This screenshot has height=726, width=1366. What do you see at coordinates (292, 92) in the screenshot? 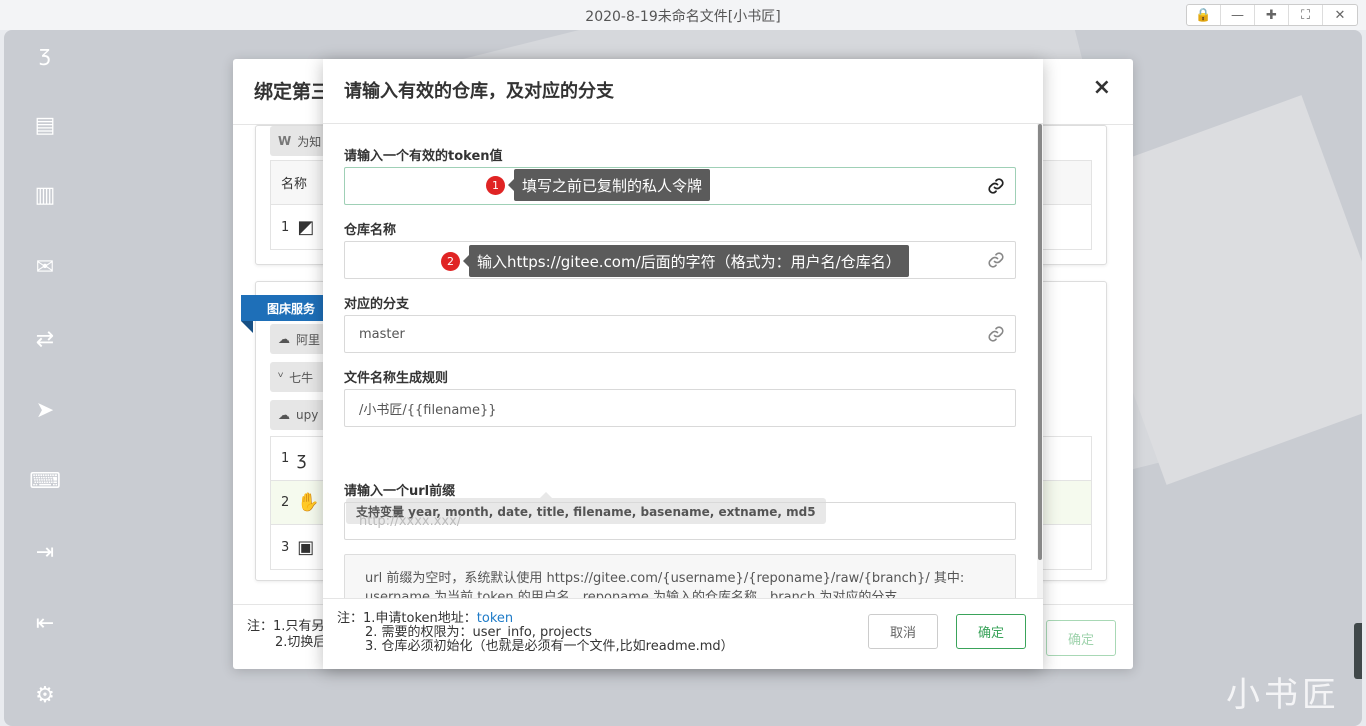
I see `dialog-title: 绑定第三` at bounding box center [292, 92].